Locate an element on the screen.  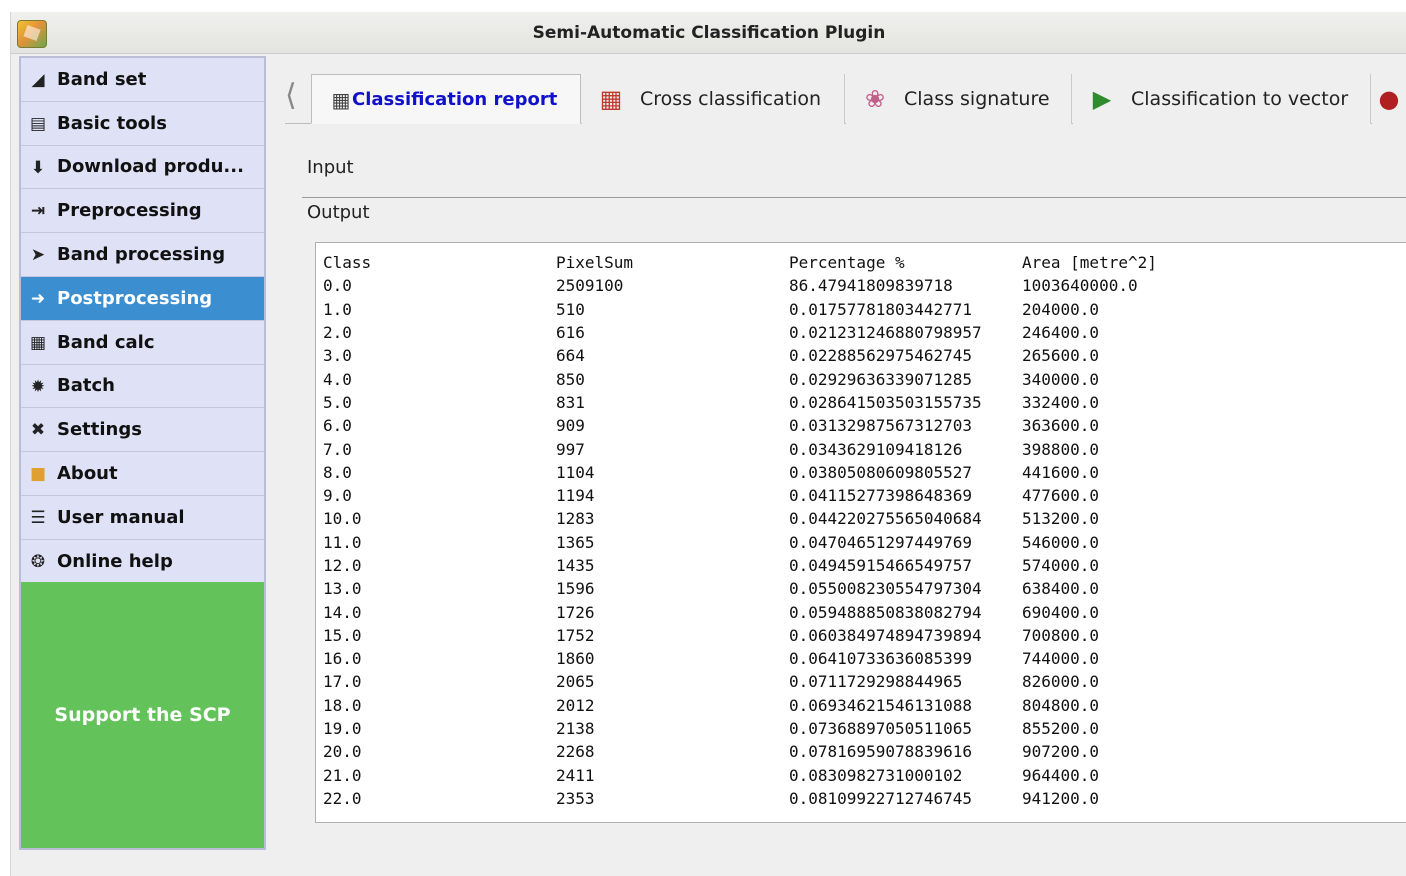
tab-label: Class signature is located at coordinates (977, 99).